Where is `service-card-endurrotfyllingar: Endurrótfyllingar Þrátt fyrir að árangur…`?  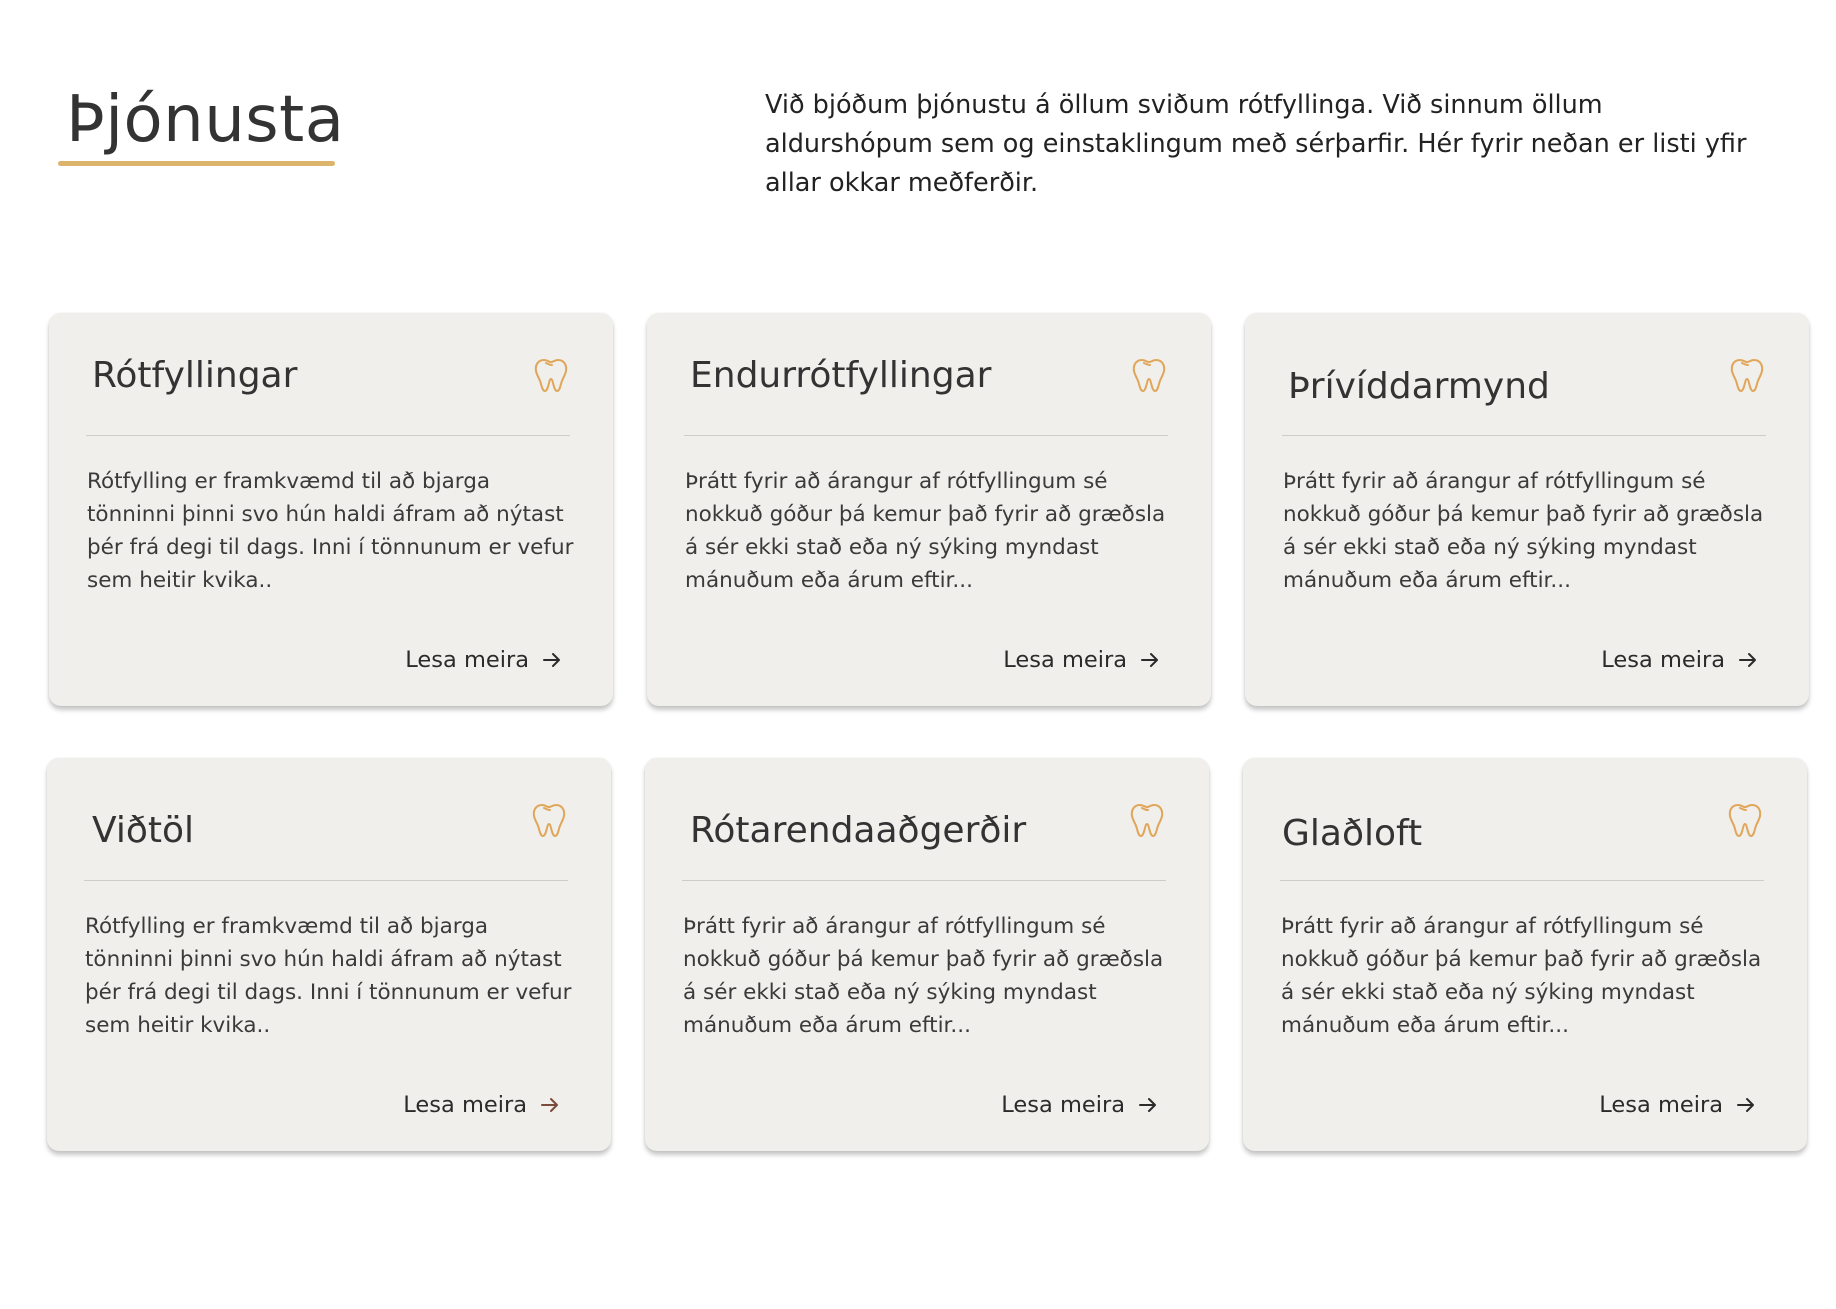 service-card-endurrotfyllingar: Endurrótfyllingar Þrátt fyrir að árangur… is located at coordinates (929, 509).